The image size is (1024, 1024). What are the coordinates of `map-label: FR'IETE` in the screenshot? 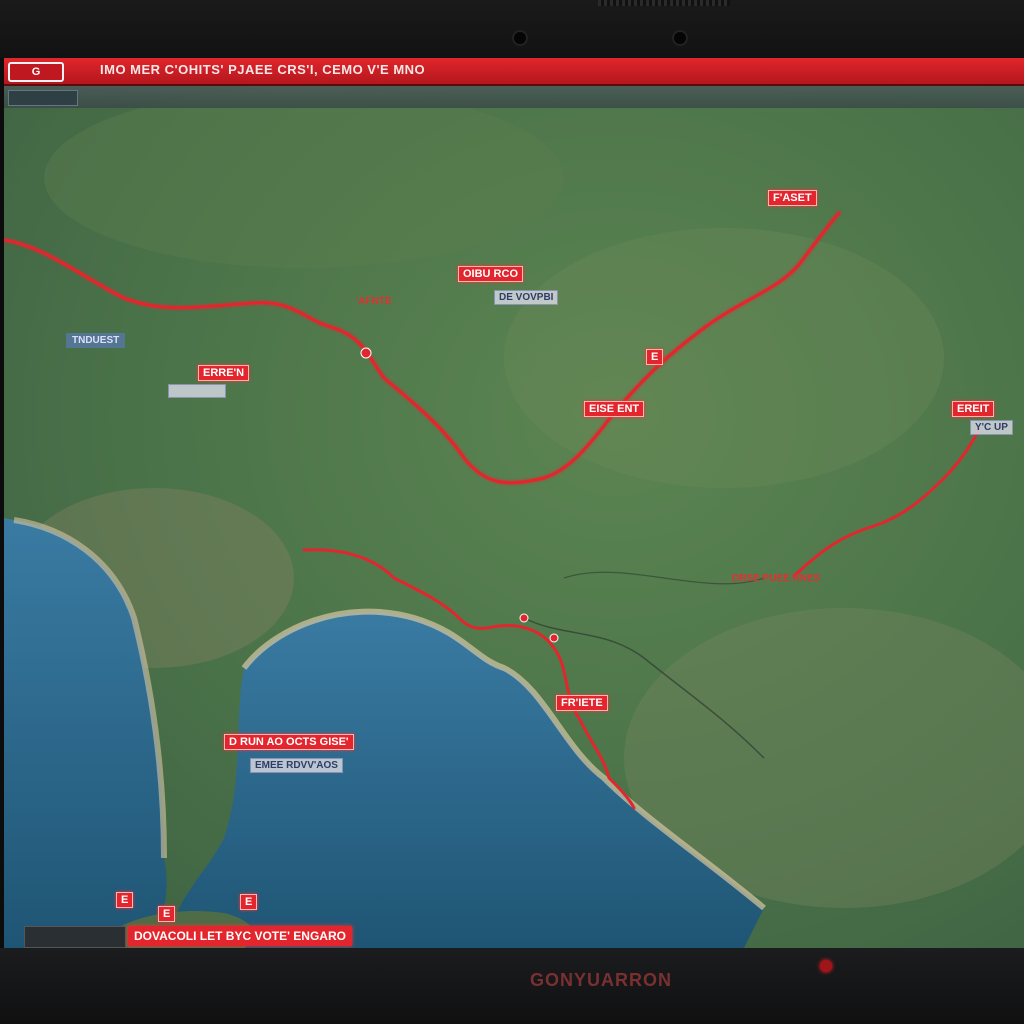 It's located at (582, 703).